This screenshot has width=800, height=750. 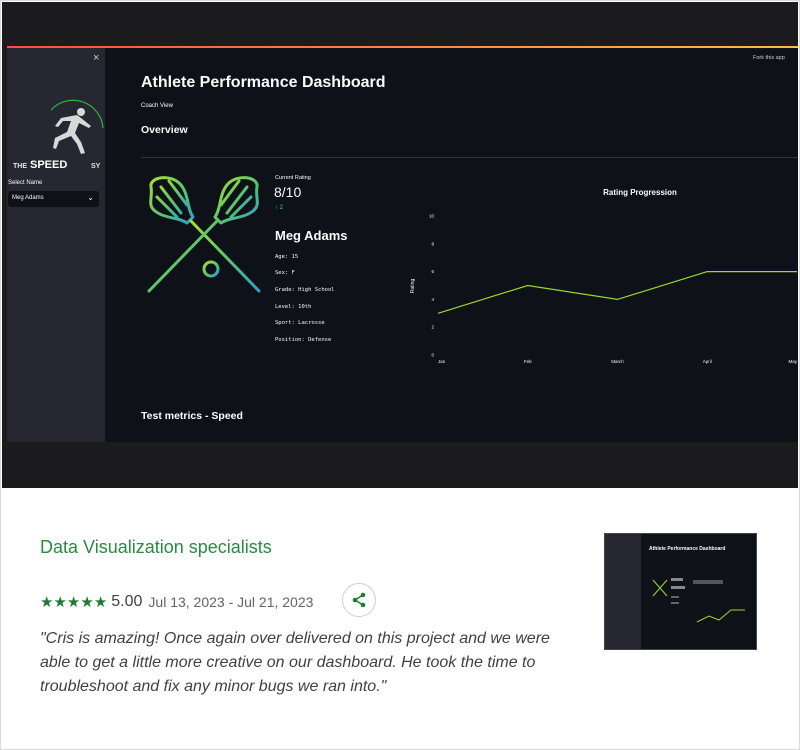 What do you see at coordinates (442, 361) in the screenshot?
I see `x-tick-label: Jan` at bounding box center [442, 361].